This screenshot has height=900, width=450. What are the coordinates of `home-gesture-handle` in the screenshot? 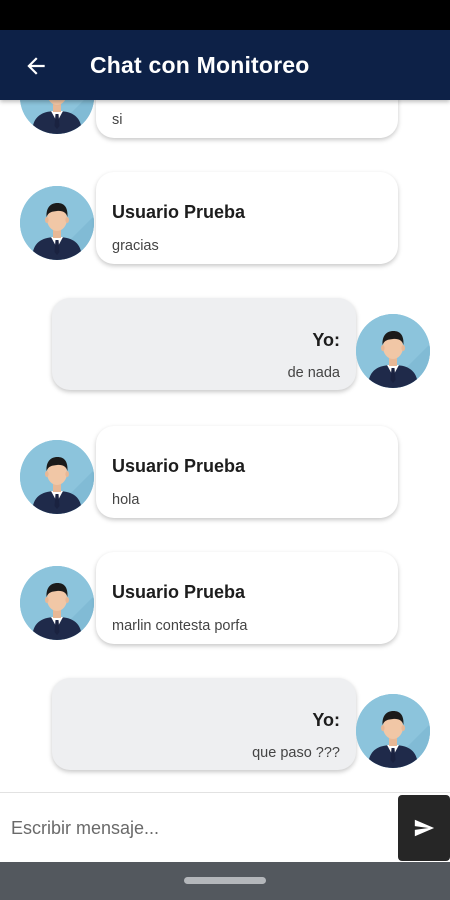 It's located at (225, 880).